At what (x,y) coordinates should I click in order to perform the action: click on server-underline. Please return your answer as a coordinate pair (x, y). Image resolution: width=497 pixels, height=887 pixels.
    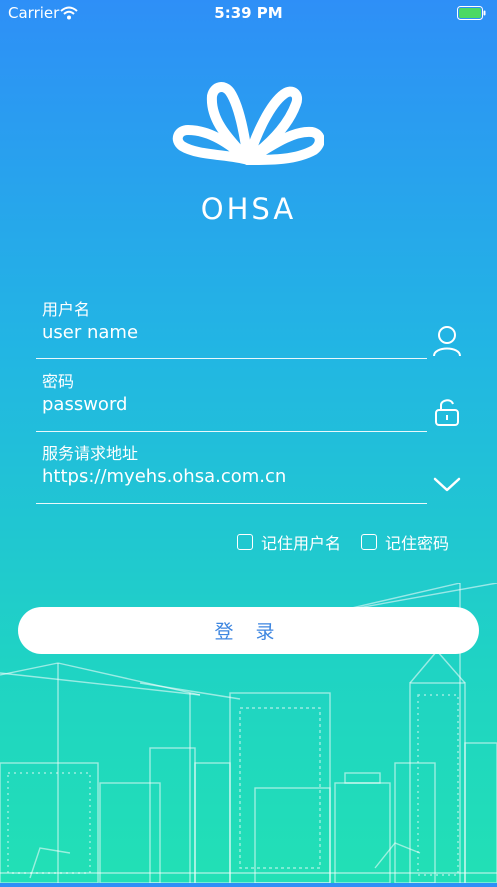
    Looking at the image, I should click on (231, 503).